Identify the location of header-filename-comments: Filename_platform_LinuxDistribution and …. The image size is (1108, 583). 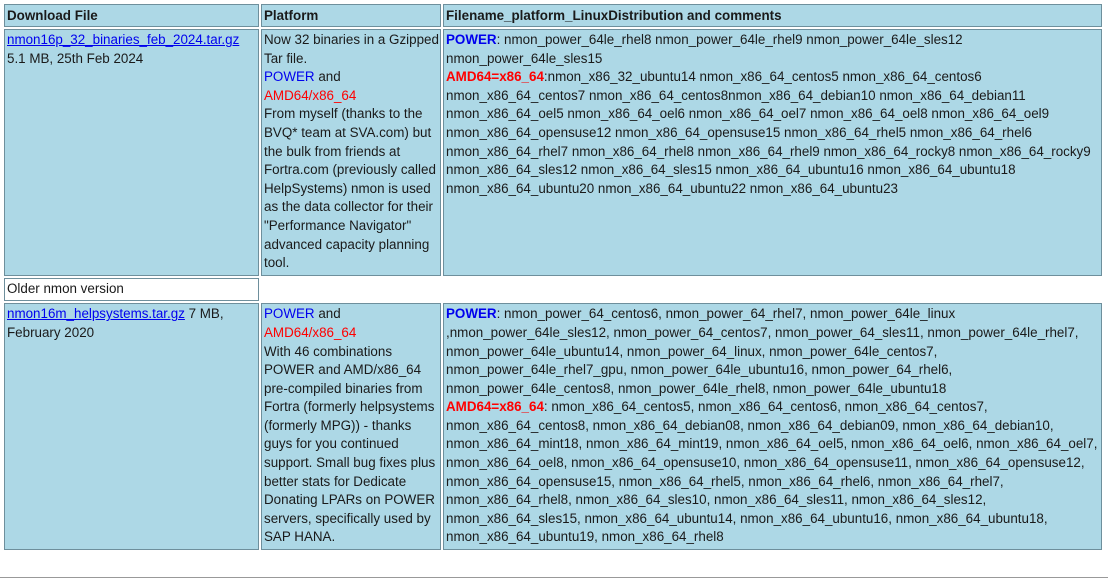
(772, 15).